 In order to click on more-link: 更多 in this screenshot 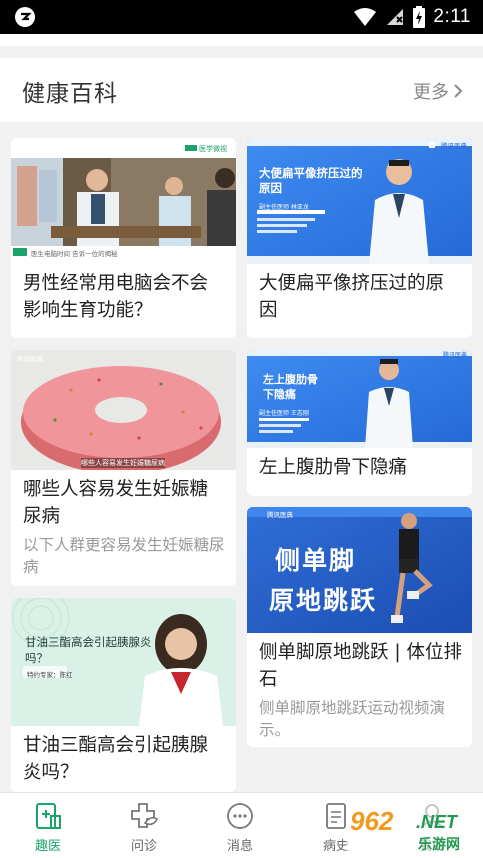, I will do `click(438, 91)`.